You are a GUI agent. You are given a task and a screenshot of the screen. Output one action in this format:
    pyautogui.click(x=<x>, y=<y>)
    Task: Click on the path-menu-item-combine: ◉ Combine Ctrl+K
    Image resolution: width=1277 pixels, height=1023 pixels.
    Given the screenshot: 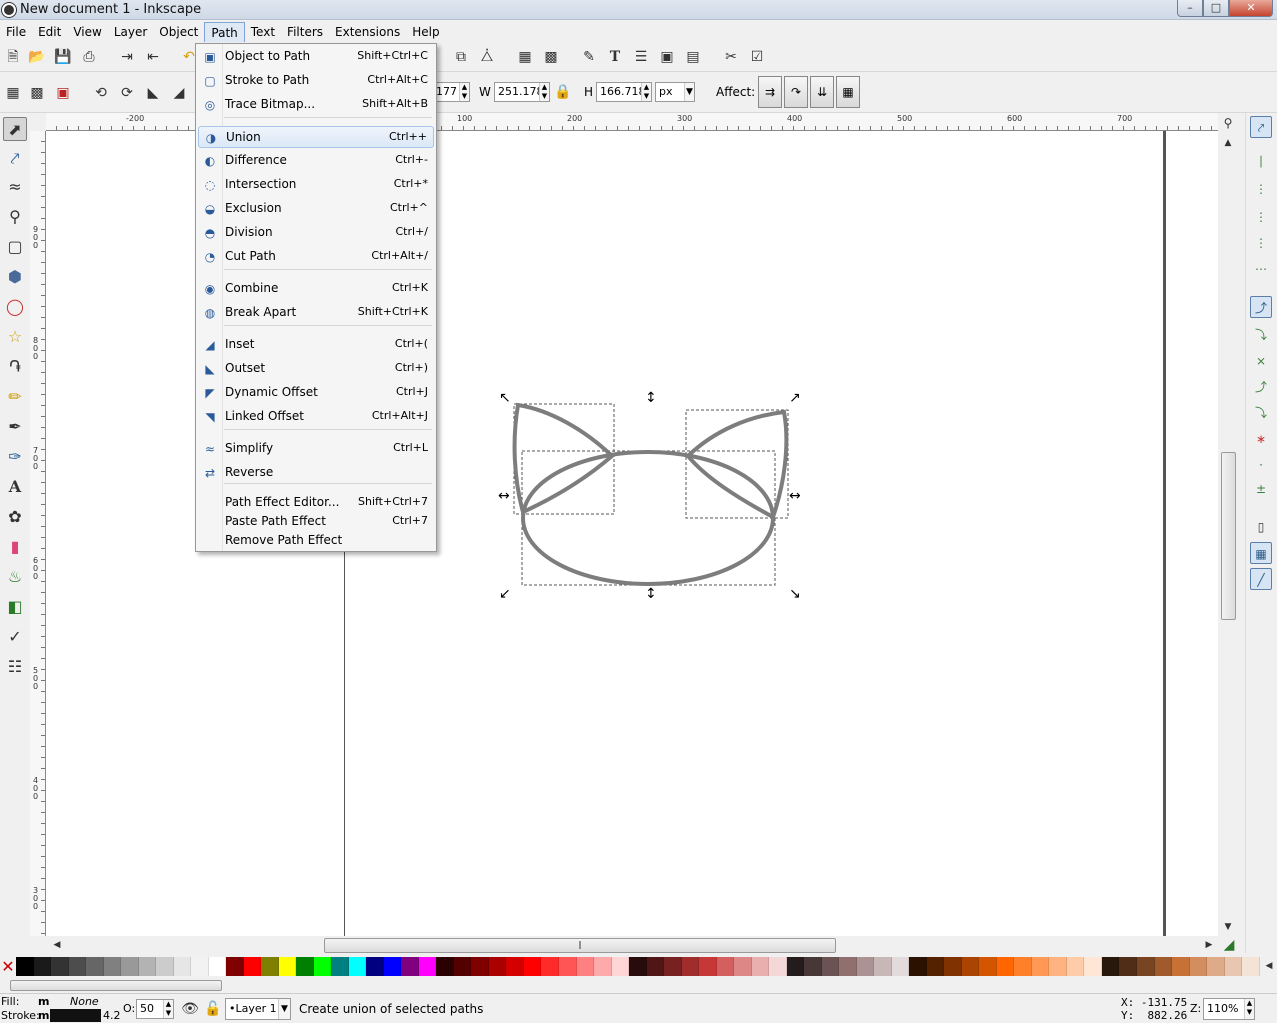 What is the action you would take?
    pyautogui.click(x=316, y=289)
    